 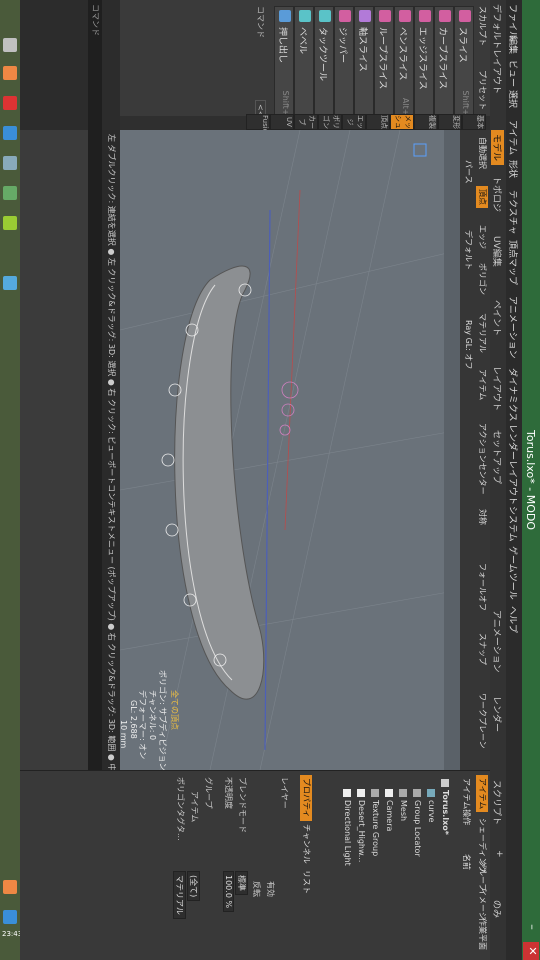 What do you see at coordinates (450, 122) in the screenshot?
I see `tab-deform: 変形` at bounding box center [450, 122].